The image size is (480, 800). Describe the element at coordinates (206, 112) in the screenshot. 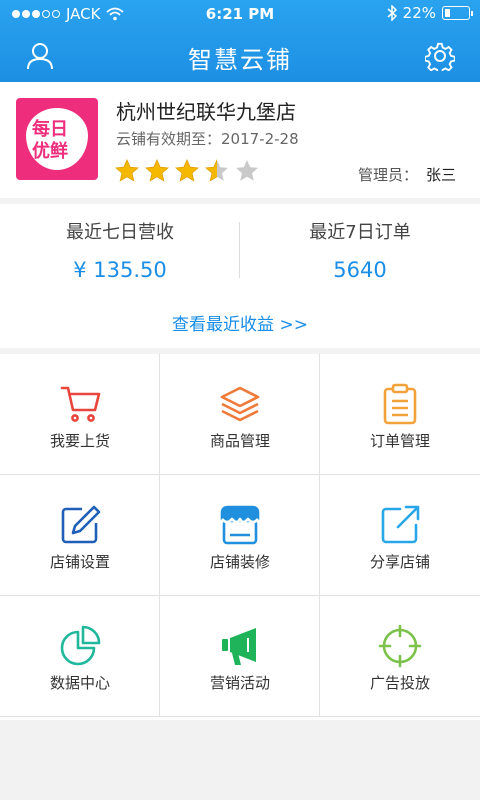

I see `store-name: 杭州世纪联华九堡店` at that location.